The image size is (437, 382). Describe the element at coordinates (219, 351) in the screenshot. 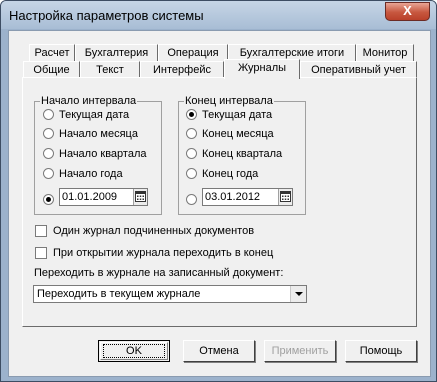

I see `cancel-button: Отмена` at that location.